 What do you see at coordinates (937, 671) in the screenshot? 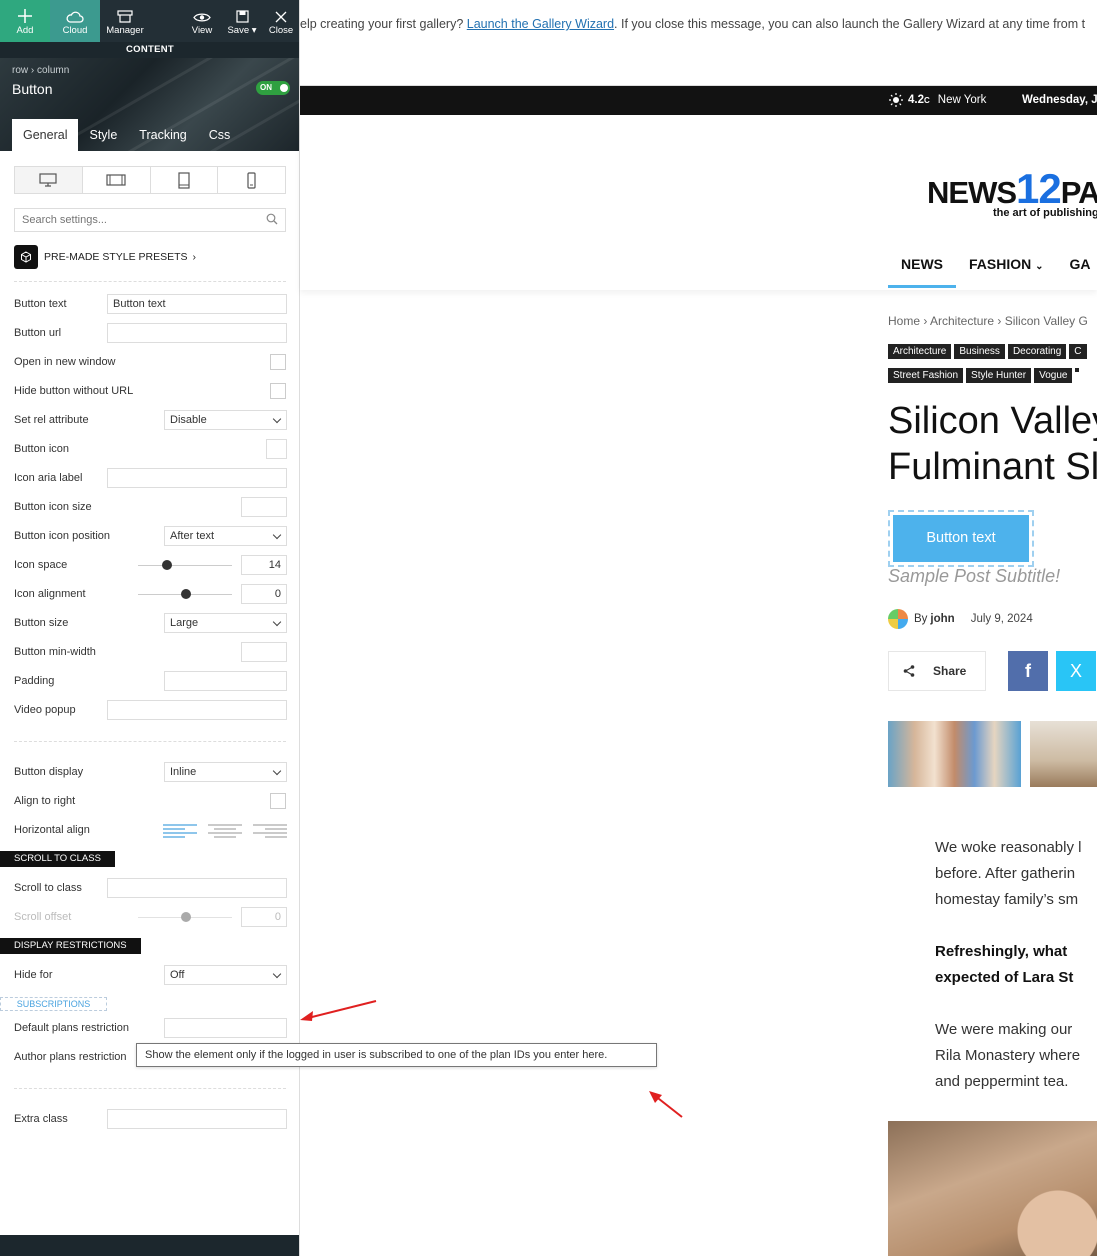
I see `share-button: Share` at bounding box center [937, 671].